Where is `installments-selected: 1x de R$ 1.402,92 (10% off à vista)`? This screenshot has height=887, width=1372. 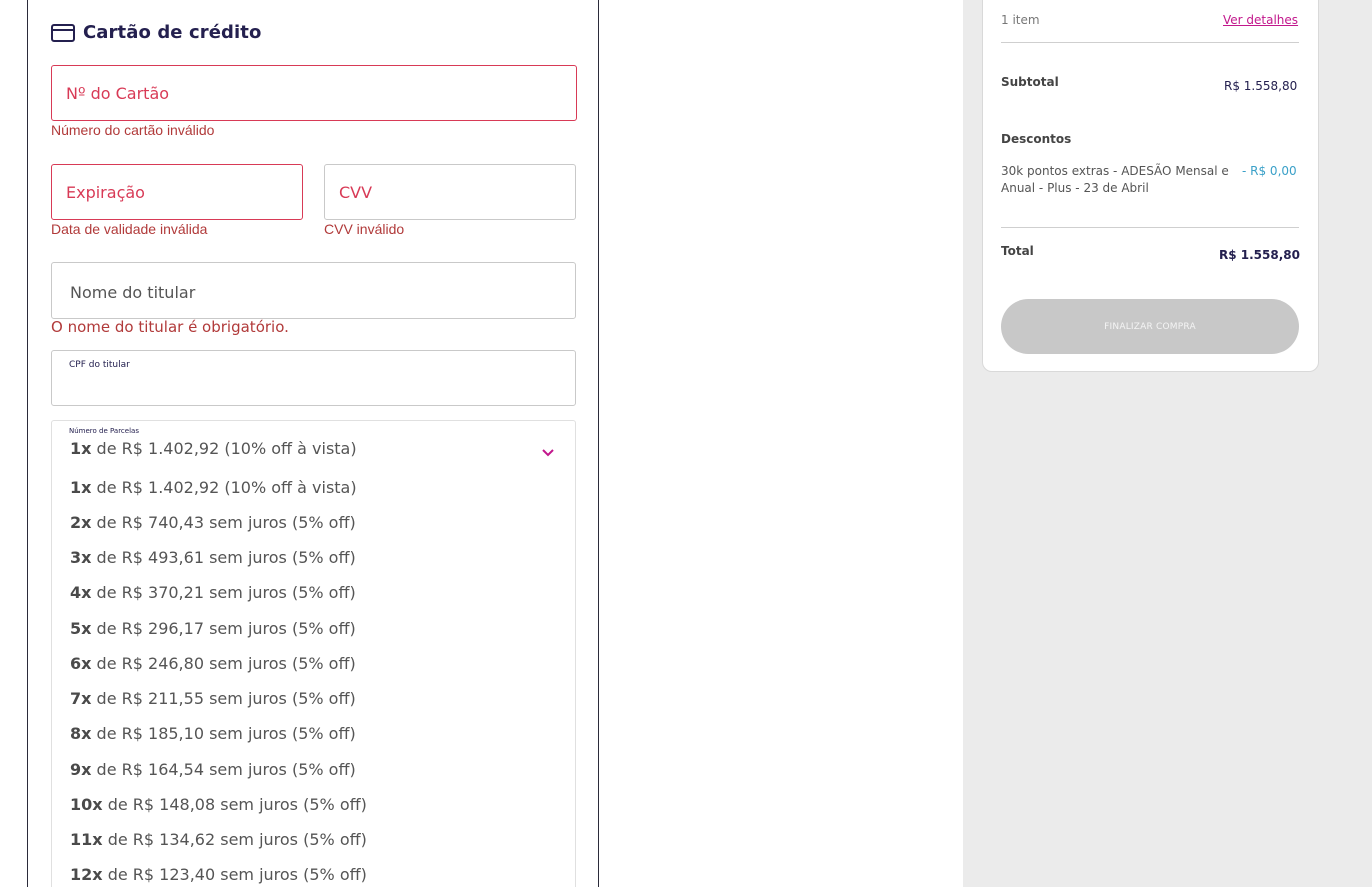
installments-selected: 1x de R$ 1.402,92 (10% off à vista) is located at coordinates (213, 448).